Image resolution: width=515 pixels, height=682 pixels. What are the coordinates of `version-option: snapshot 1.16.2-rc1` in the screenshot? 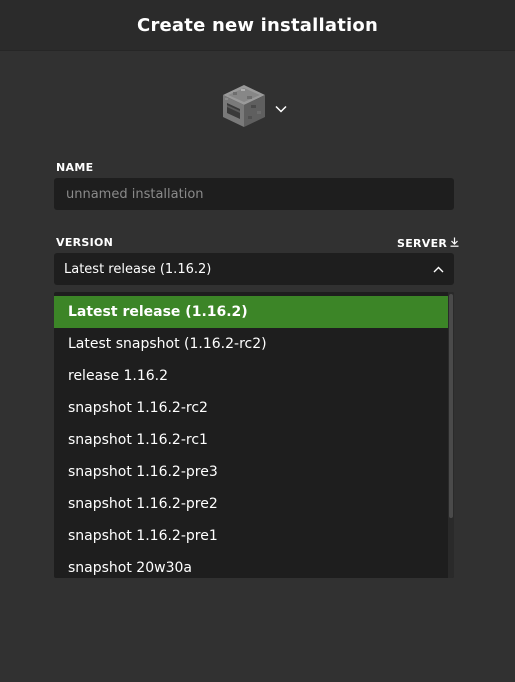 It's located at (251, 440).